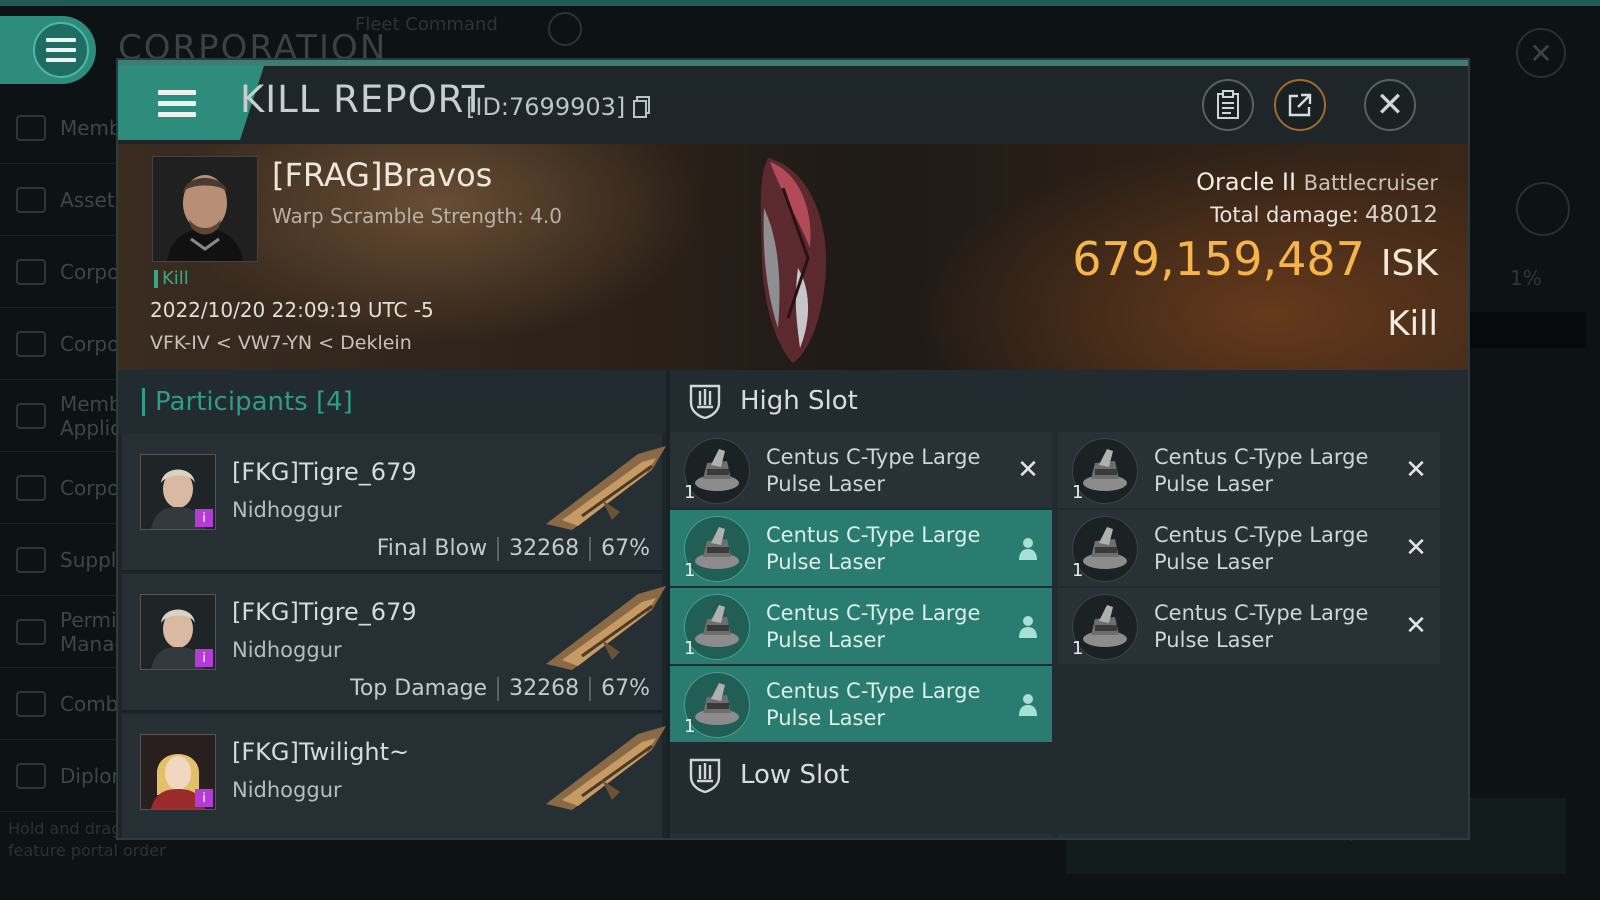 This screenshot has height=900, width=1600. What do you see at coordinates (1390, 105) in the screenshot?
I see `close-button: ✕` at bounding box center [1390, 105].